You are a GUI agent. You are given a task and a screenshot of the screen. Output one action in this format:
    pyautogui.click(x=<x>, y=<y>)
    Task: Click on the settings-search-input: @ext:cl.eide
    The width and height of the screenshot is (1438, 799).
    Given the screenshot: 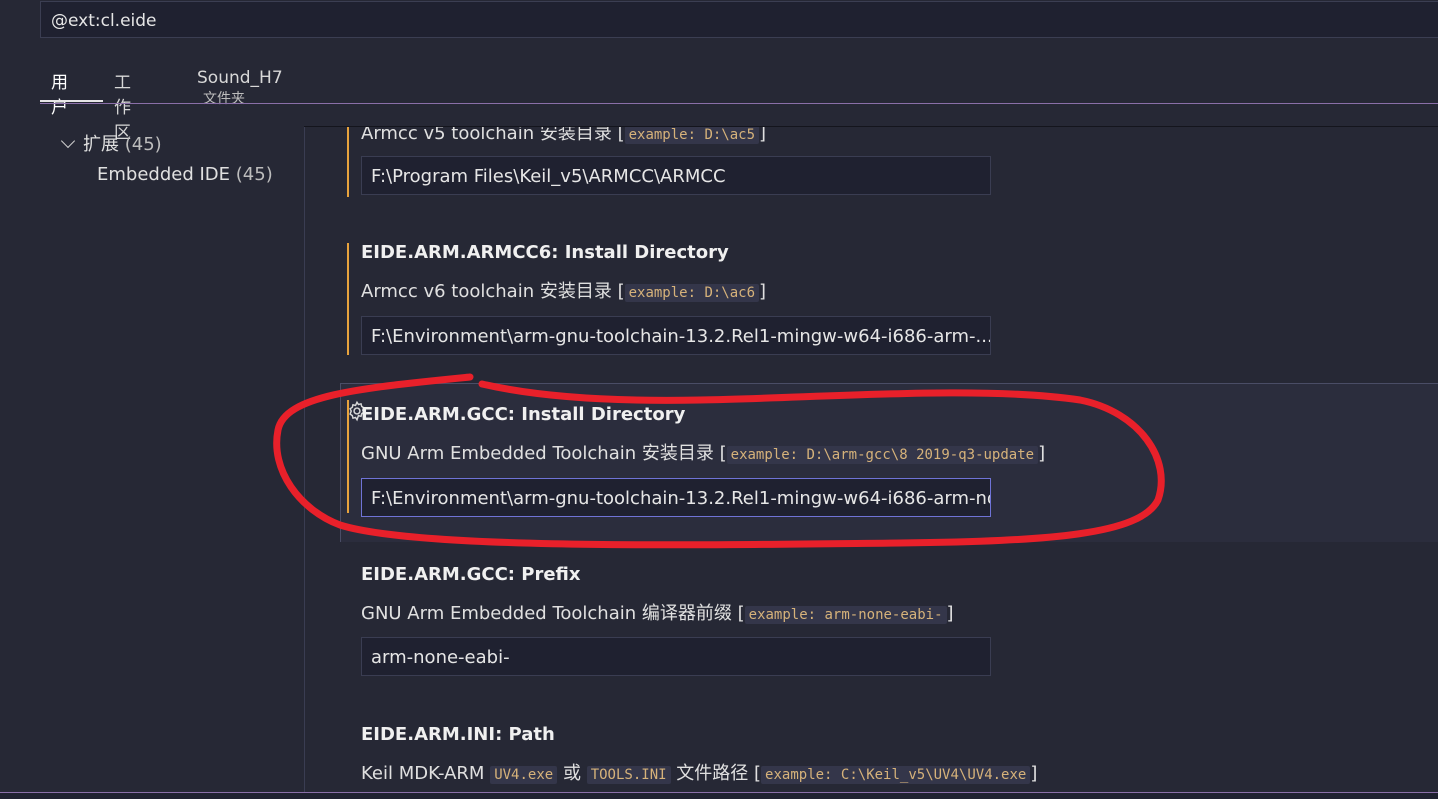 What is the action you would take?
    pyautogui.click(x=739, y=19)
    